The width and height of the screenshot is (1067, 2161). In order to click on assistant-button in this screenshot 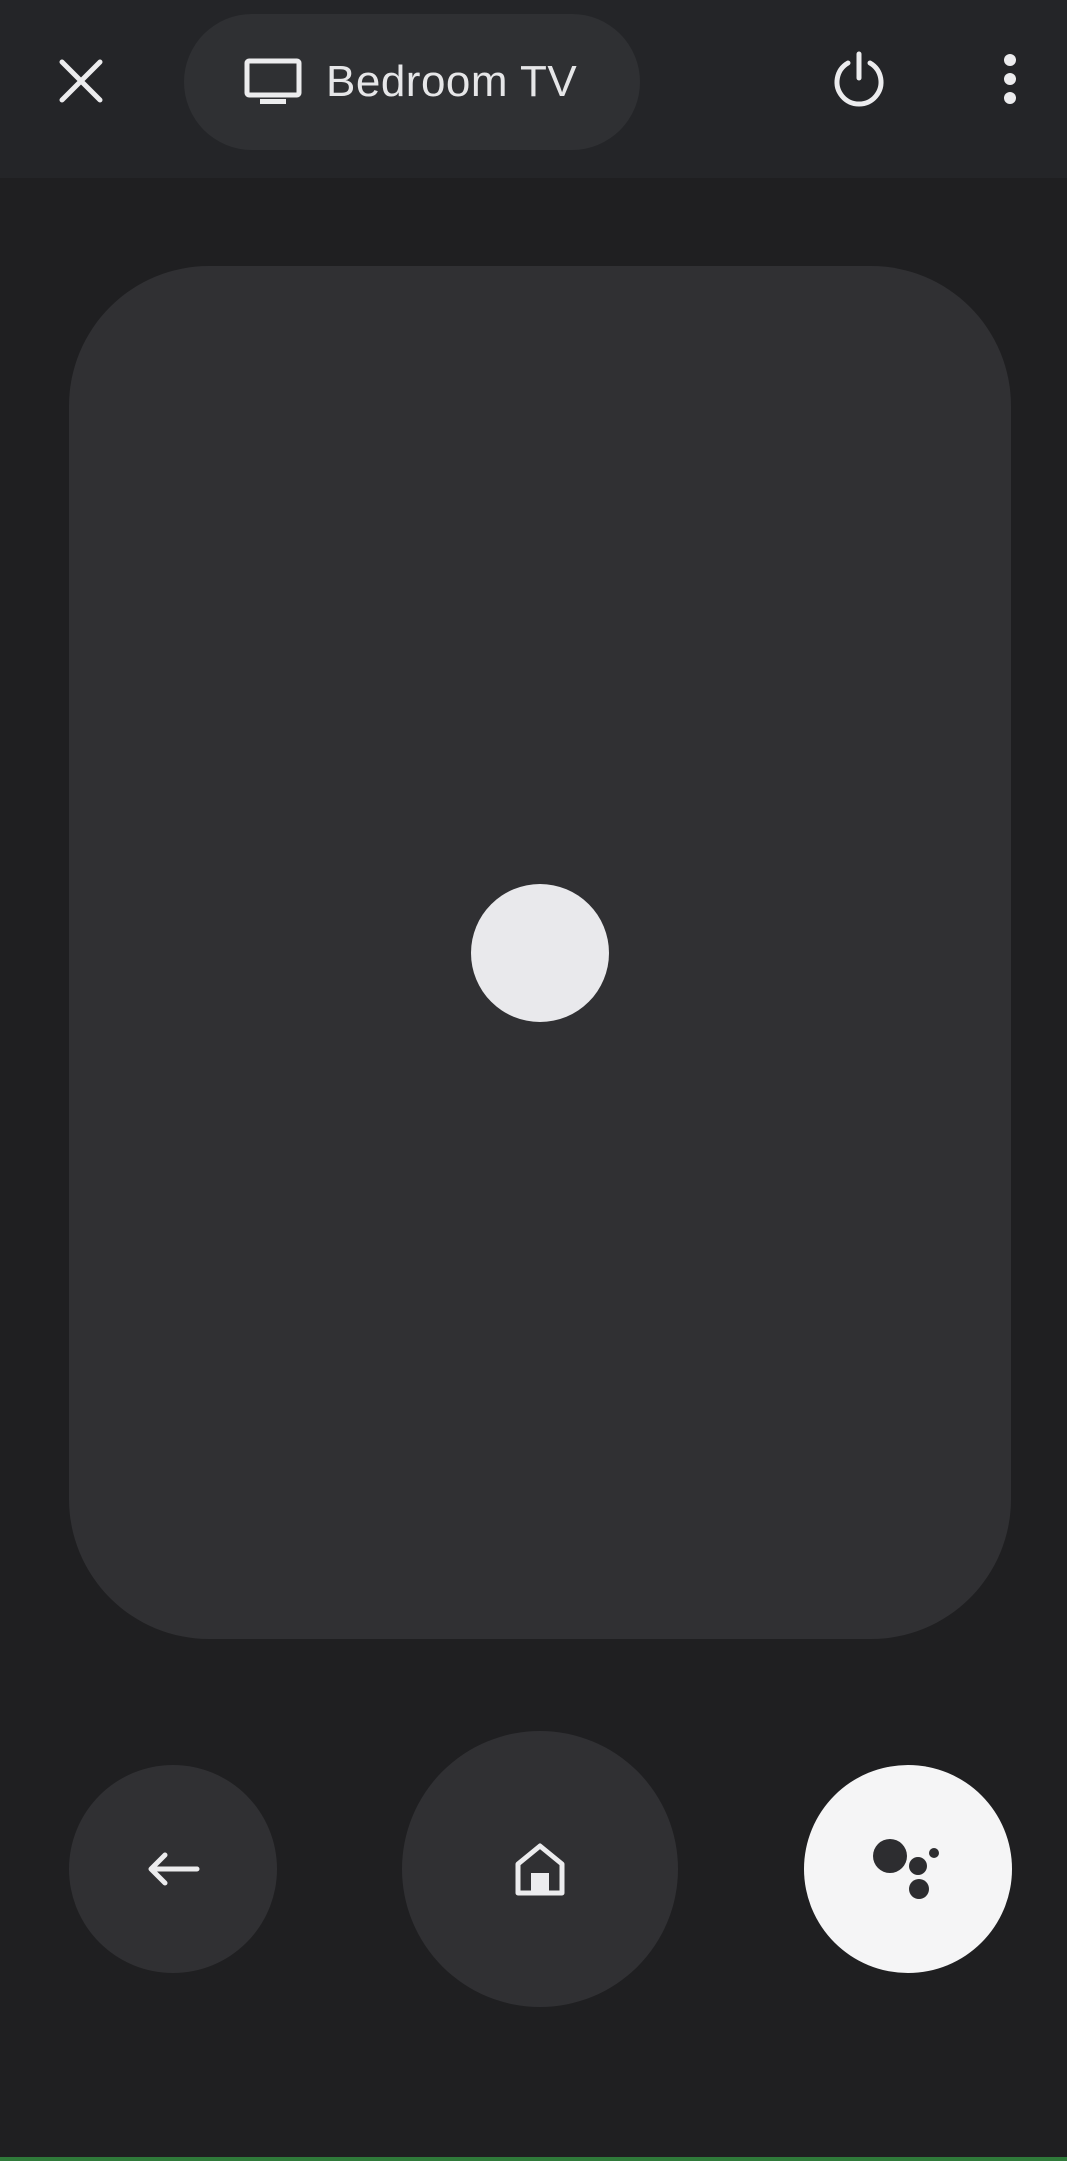, I will do `click(908, 1869)`.